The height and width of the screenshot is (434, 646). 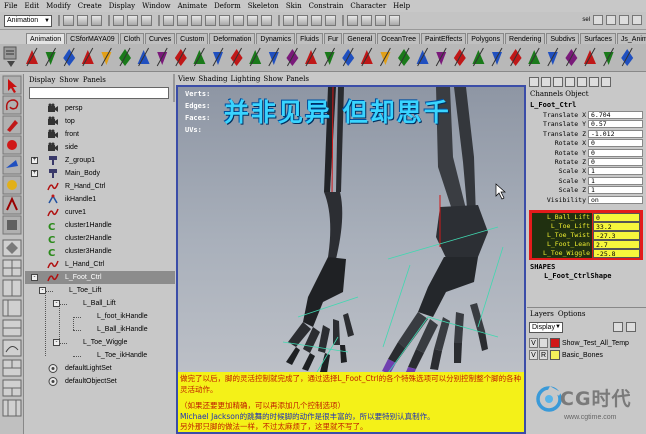 I want to click on shelf-tab-fluids: Fluids, so click(x=309, y=38).